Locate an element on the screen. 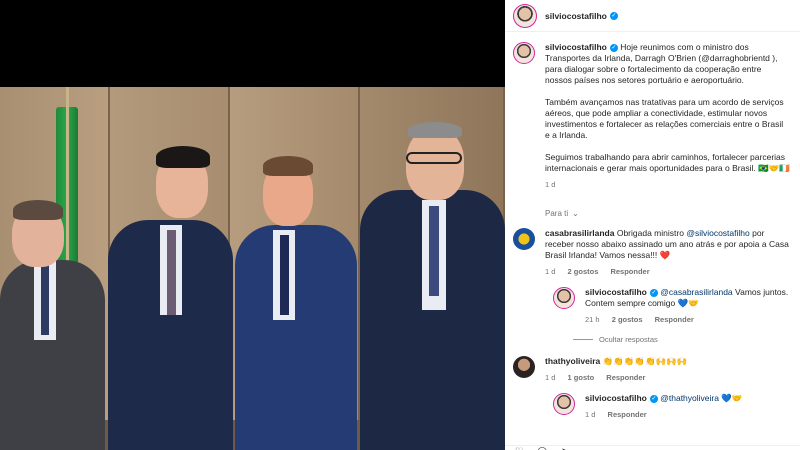 This screenshot has width=800, height=450. comment-text: 💙🤝 is located at coordinates (732, 398).